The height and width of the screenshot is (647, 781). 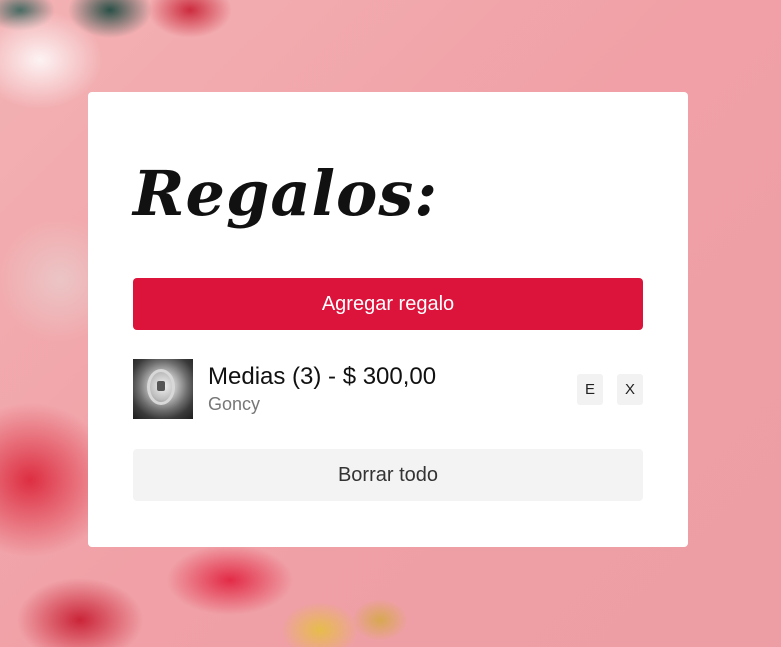 What do you see at coordinates (161, 386) in the screenshot?
I see `bolt-shape` at bounding box center [161, 386].